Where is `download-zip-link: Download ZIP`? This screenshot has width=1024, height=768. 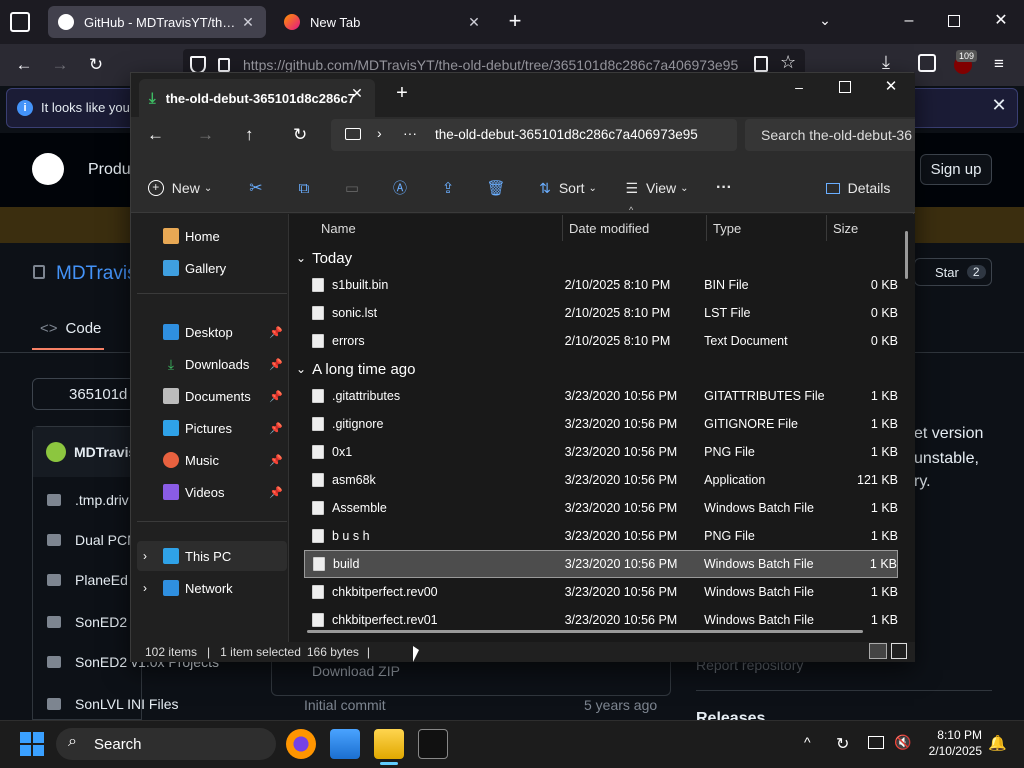
download-zip-link: Download ZIP is located at coordinates (356, 671).